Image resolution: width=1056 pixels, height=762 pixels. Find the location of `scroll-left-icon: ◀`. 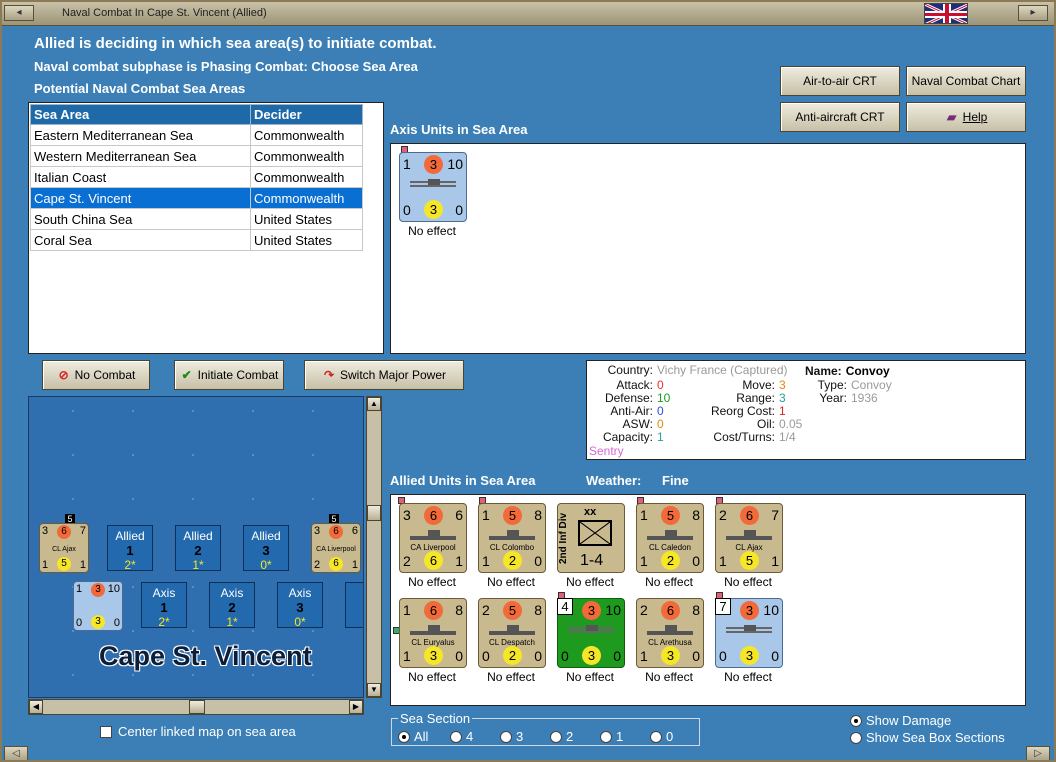

scroll-left-icon: ◀ is located at coordinates (36, 707).